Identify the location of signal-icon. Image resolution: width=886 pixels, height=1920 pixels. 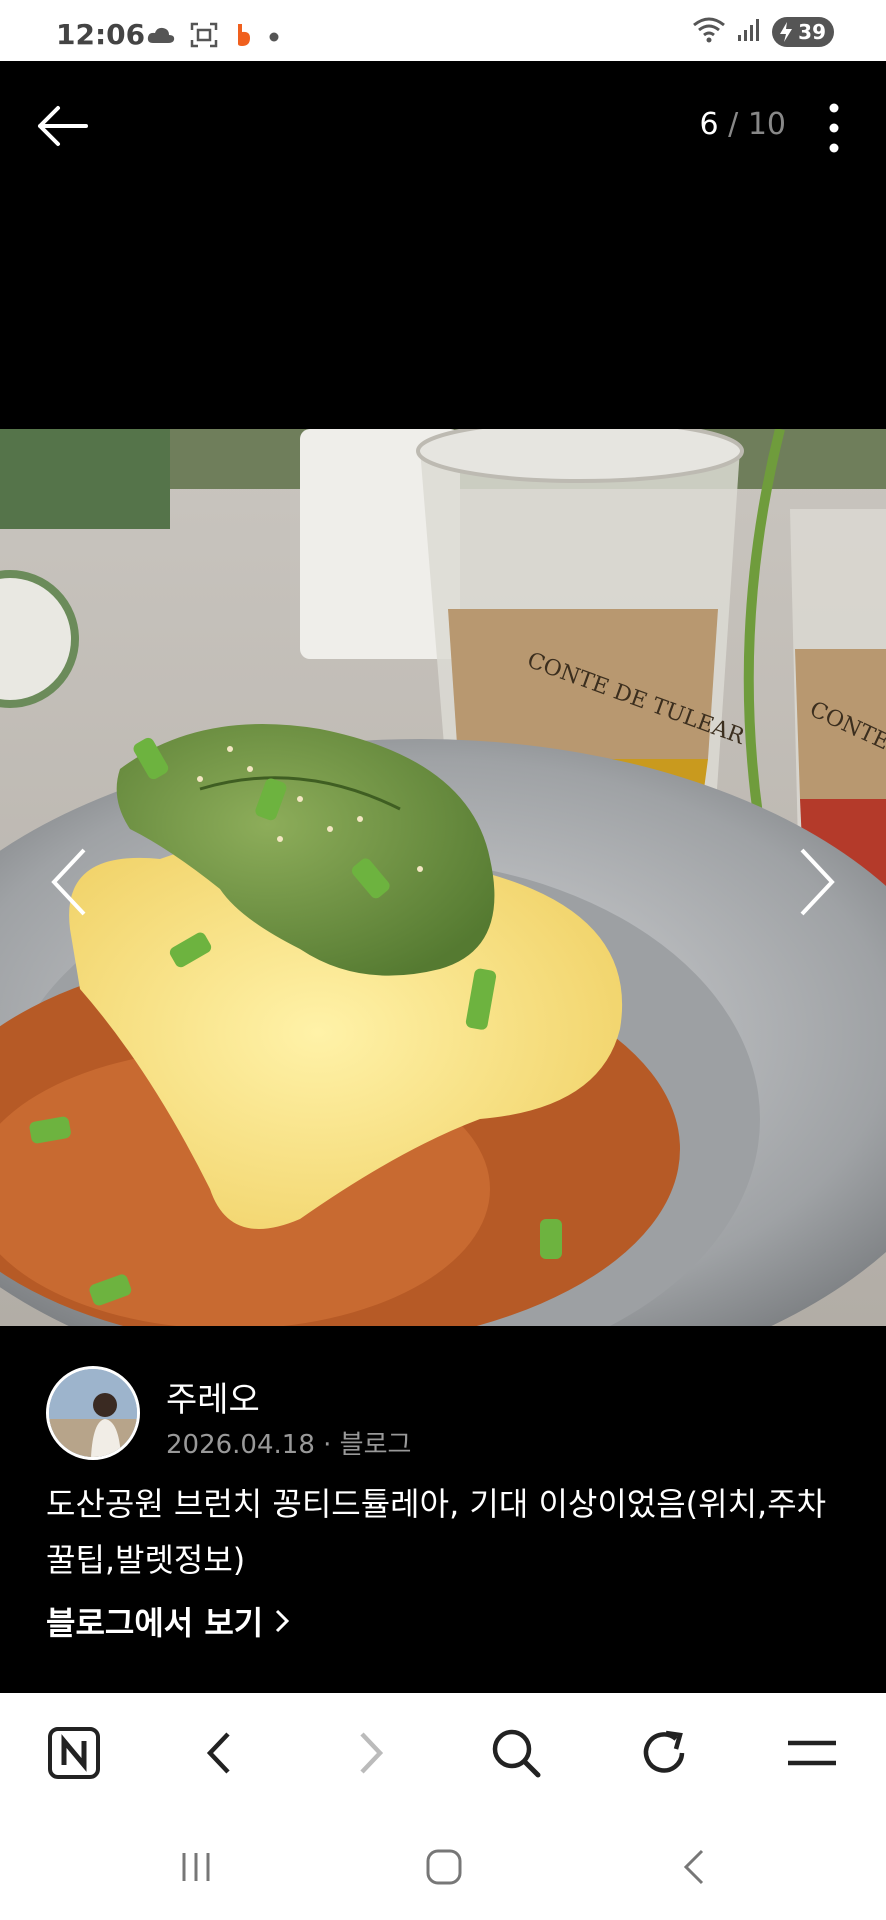
(749, 32).